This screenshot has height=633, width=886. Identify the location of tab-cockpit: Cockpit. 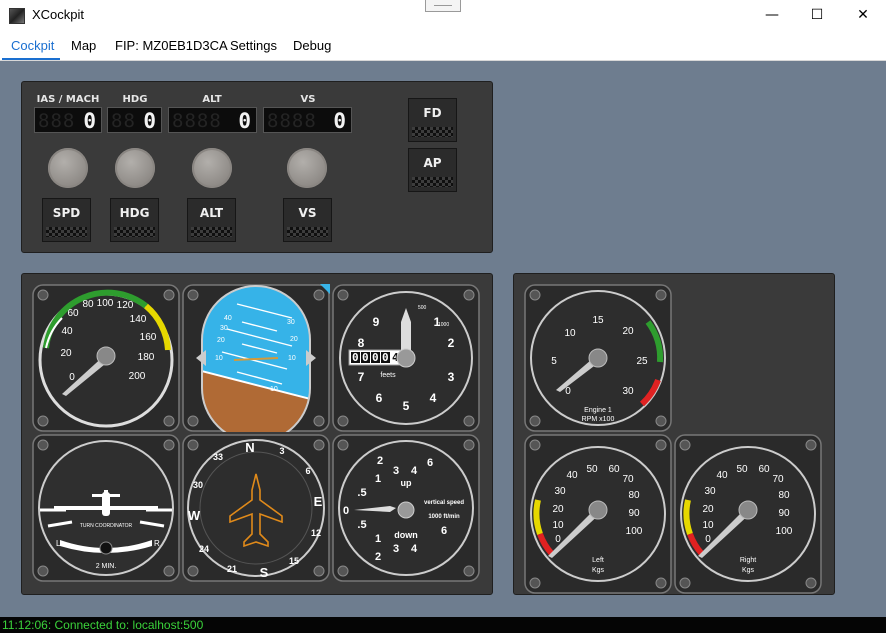
(32, 45).